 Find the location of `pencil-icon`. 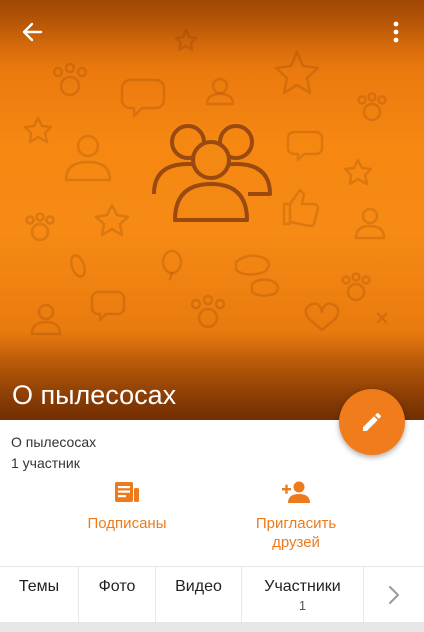

pencil-icon is located at coordinates (372, 421).